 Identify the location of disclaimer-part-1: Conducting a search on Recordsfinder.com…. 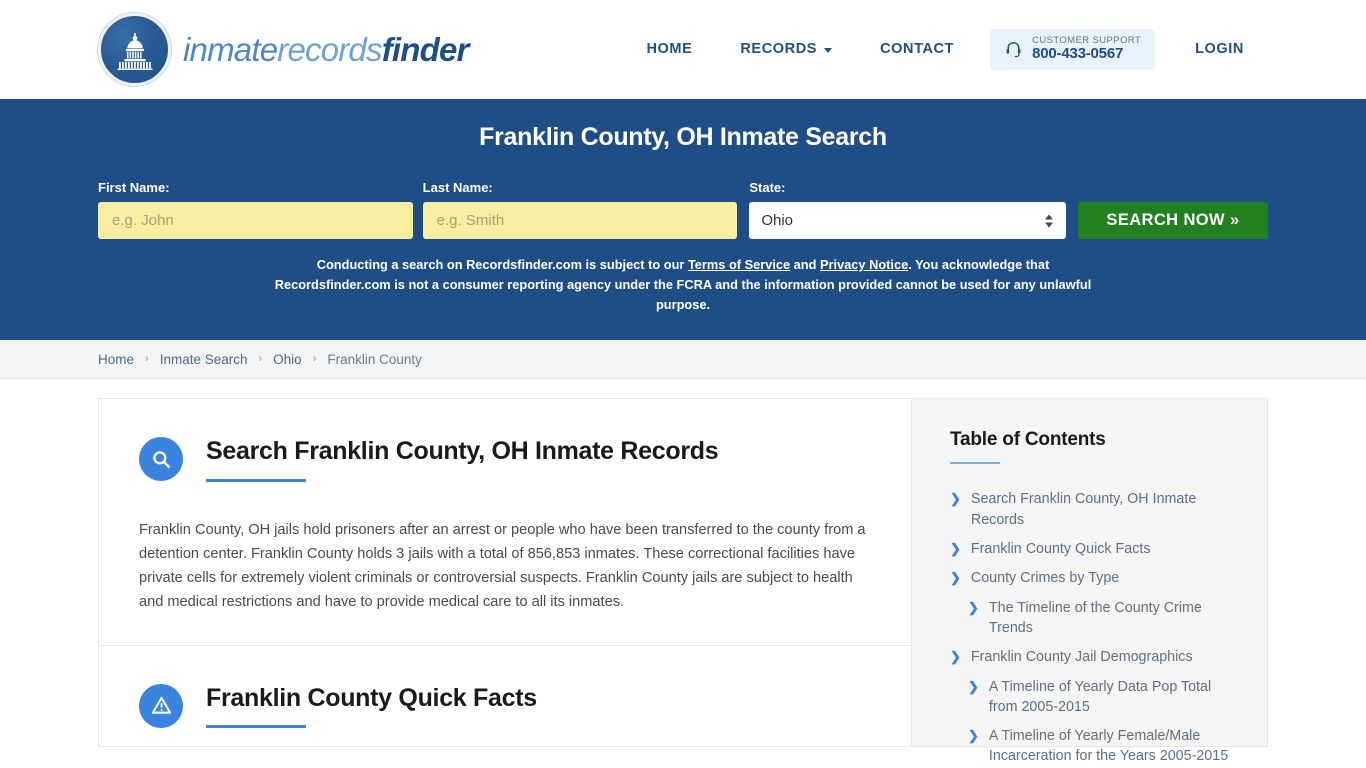
(502, 264).